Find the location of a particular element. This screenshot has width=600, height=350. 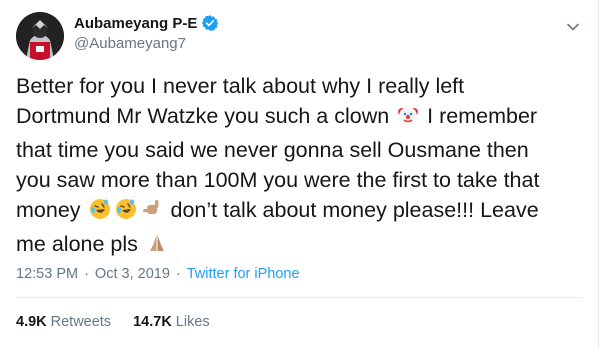

divider is located at coordinates (299, 297).